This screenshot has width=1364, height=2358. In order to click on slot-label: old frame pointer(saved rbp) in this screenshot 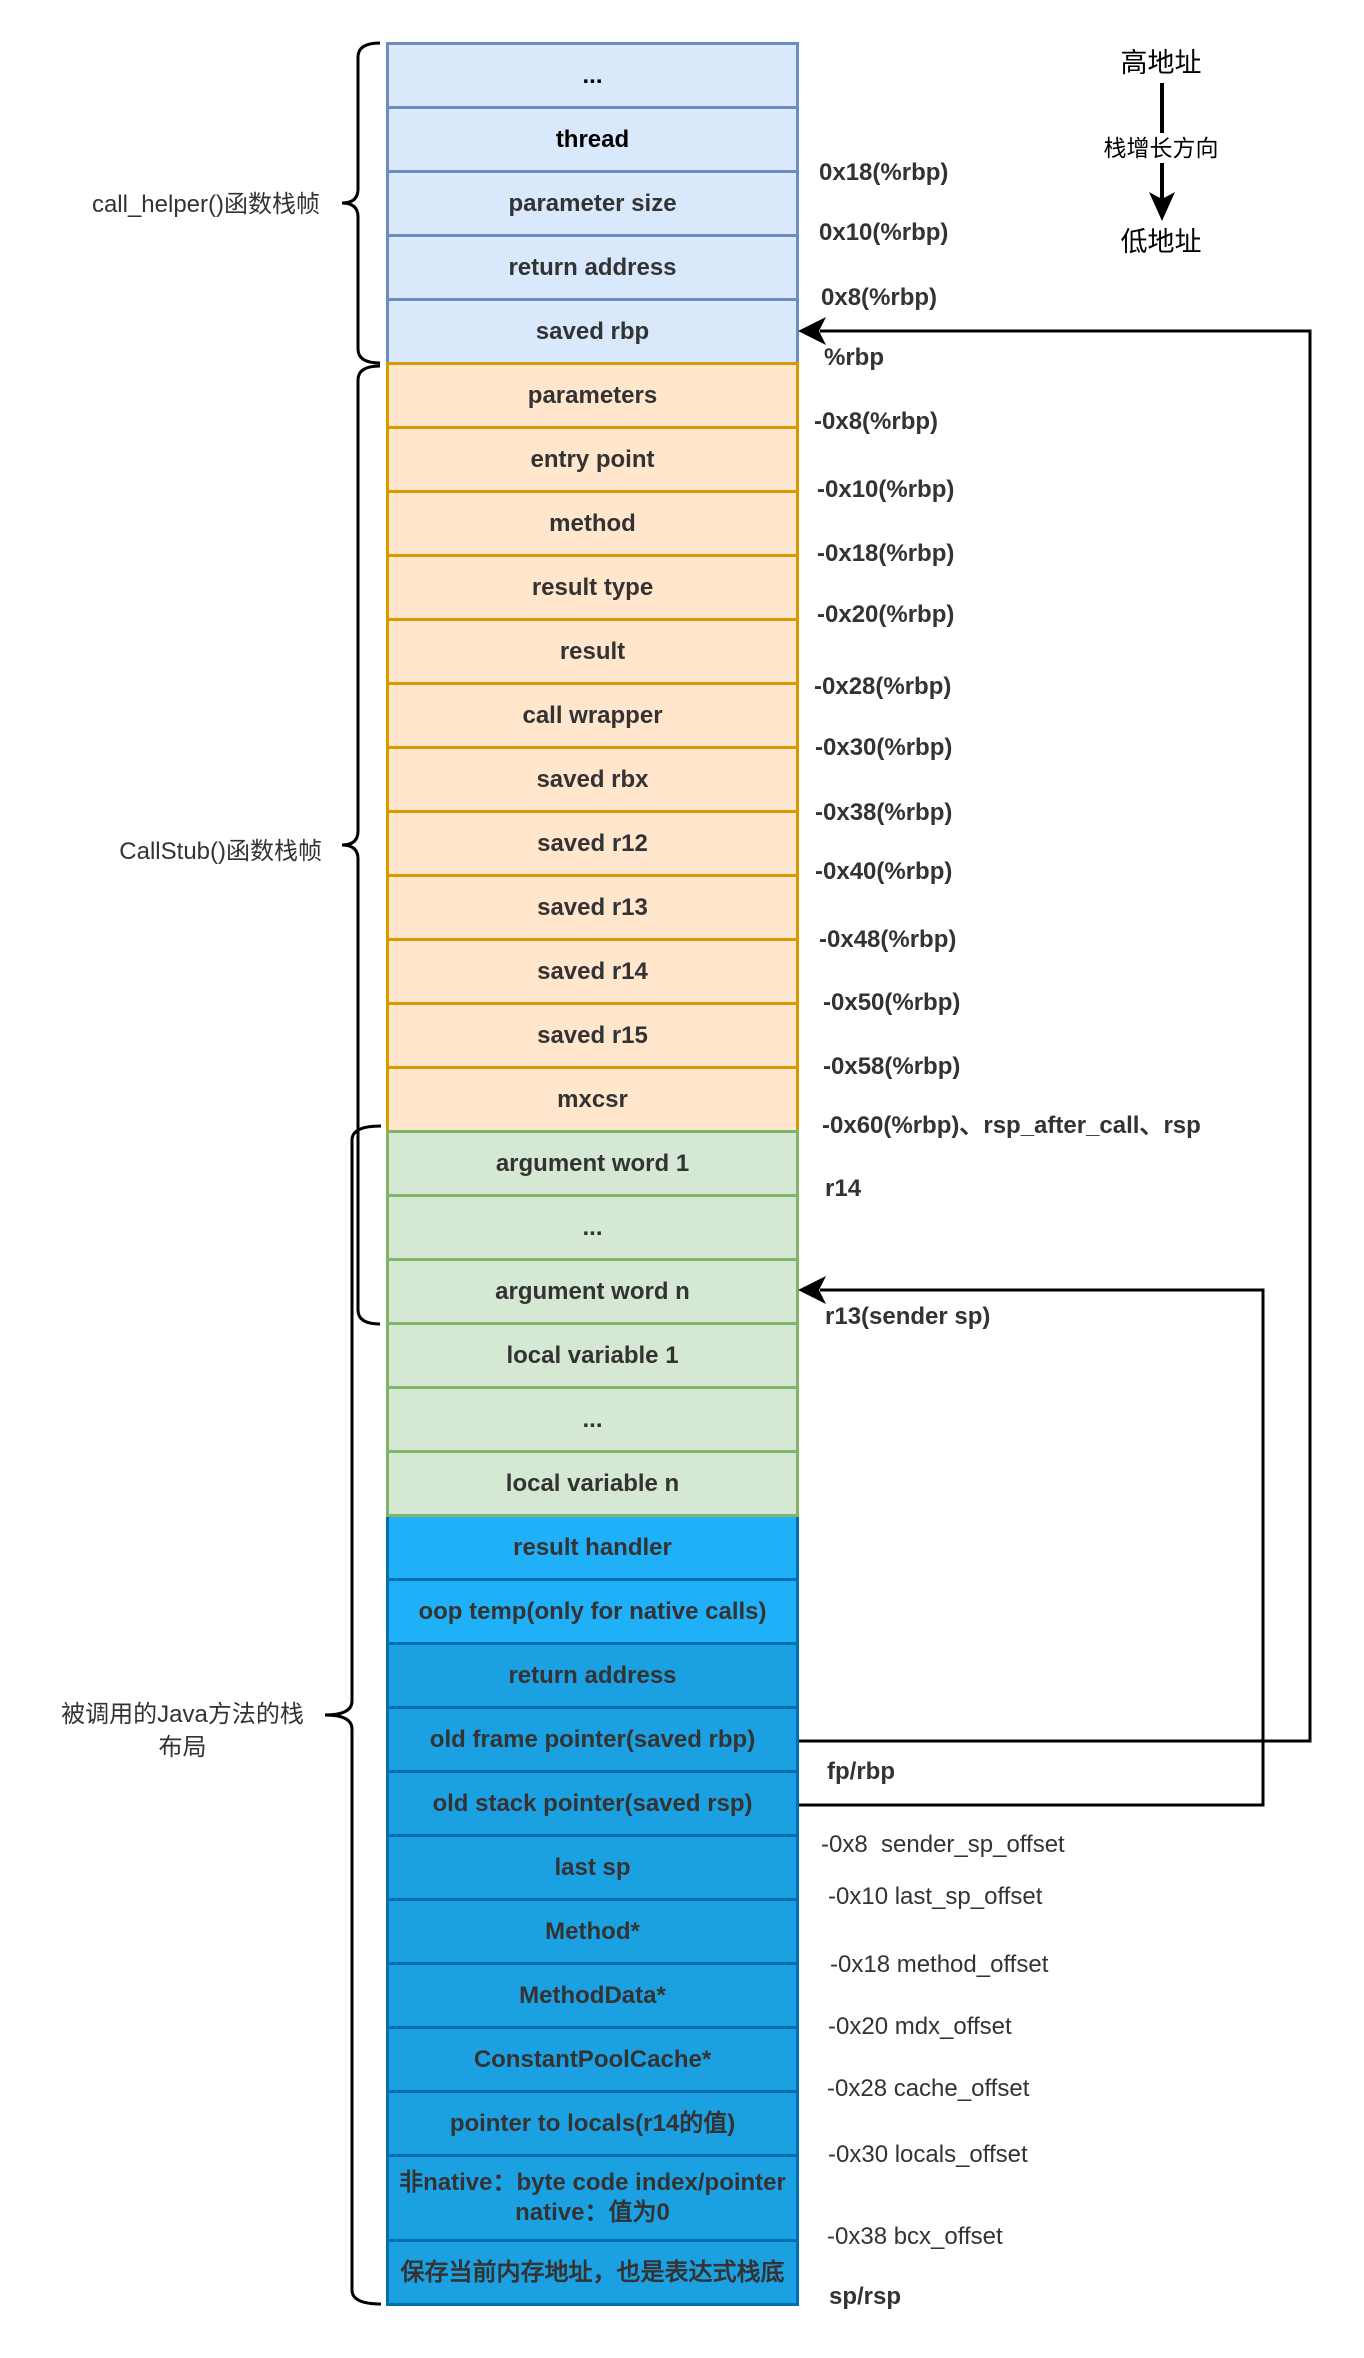, I will do `click(592, 1739)`.